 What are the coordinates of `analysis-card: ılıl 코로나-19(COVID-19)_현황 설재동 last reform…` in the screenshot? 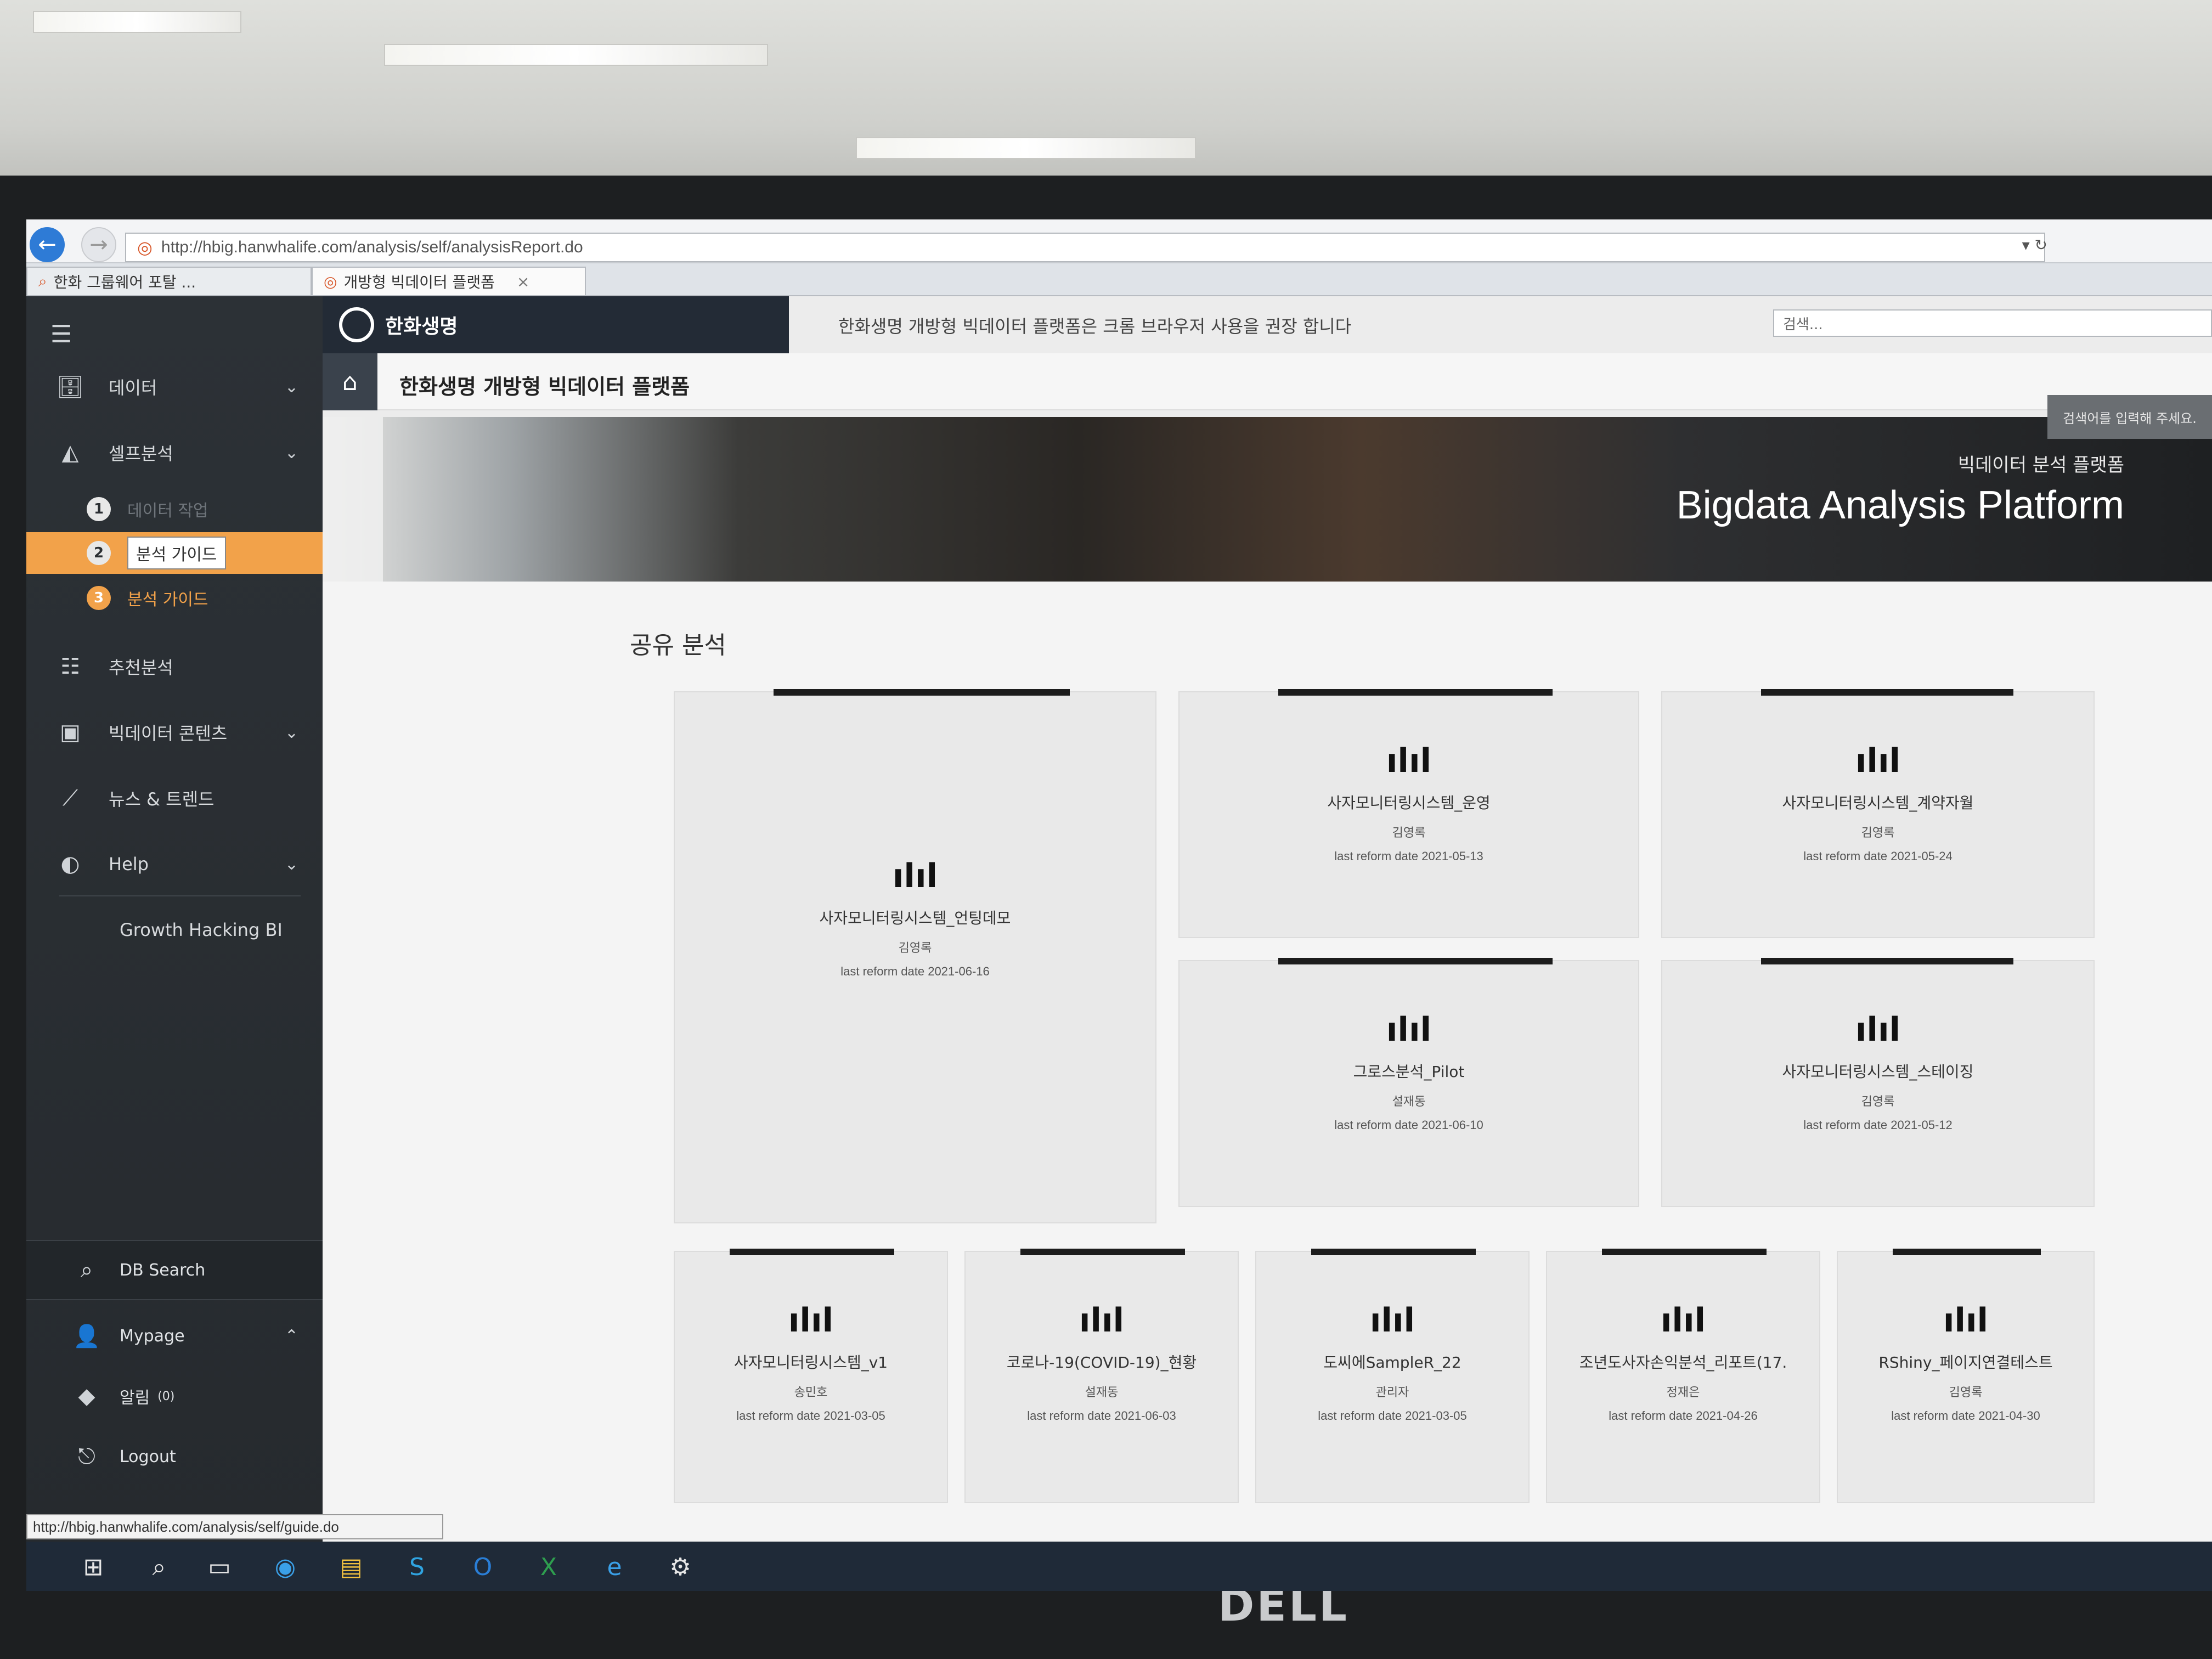 It's located at (1101, 1376).